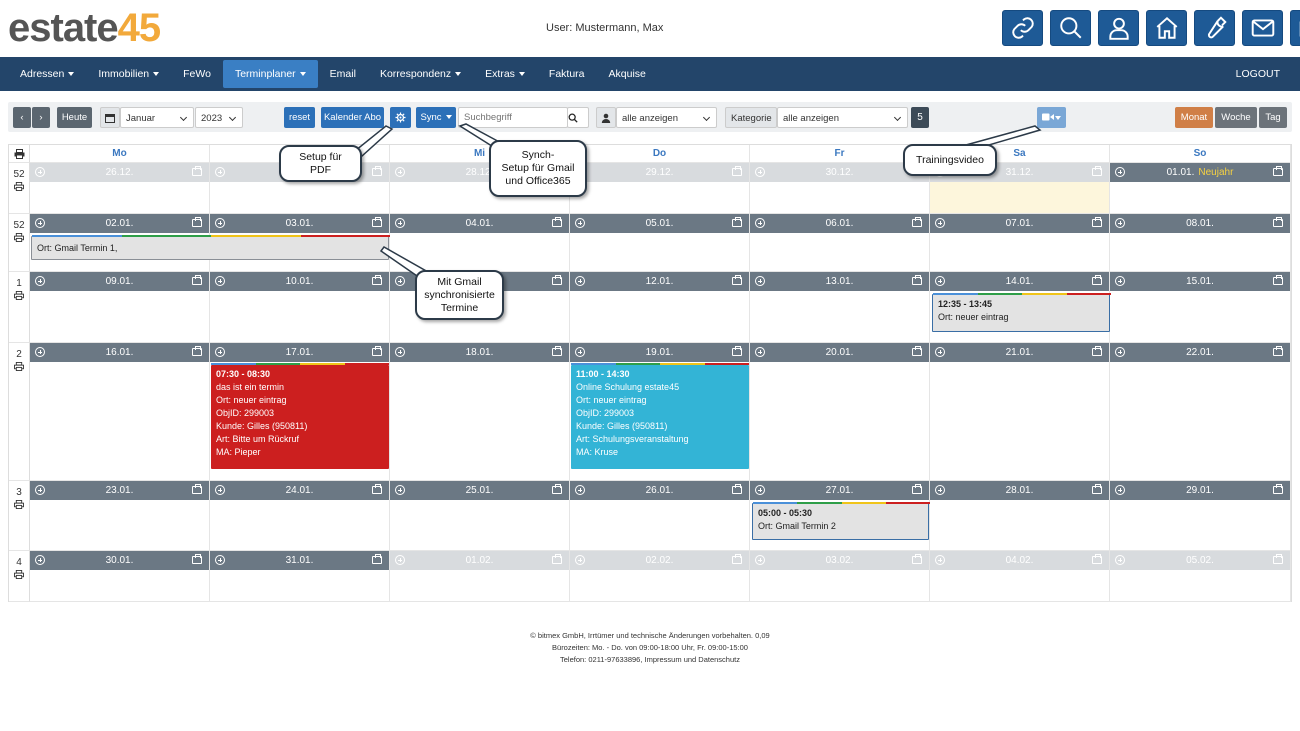 Image resolution: width=1300 pixels, height=731 pixels. I want to click on next-month-button: ›, so click(41, 117).